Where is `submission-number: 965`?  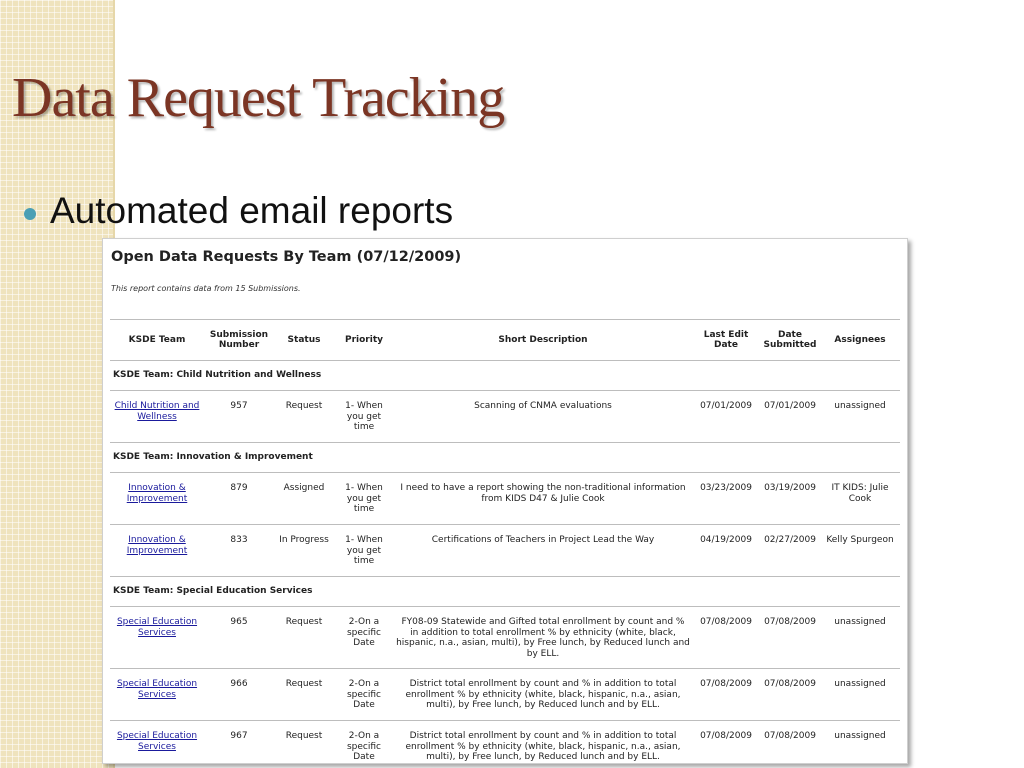 submission-number: 965 is located at coordinates (239, 637).